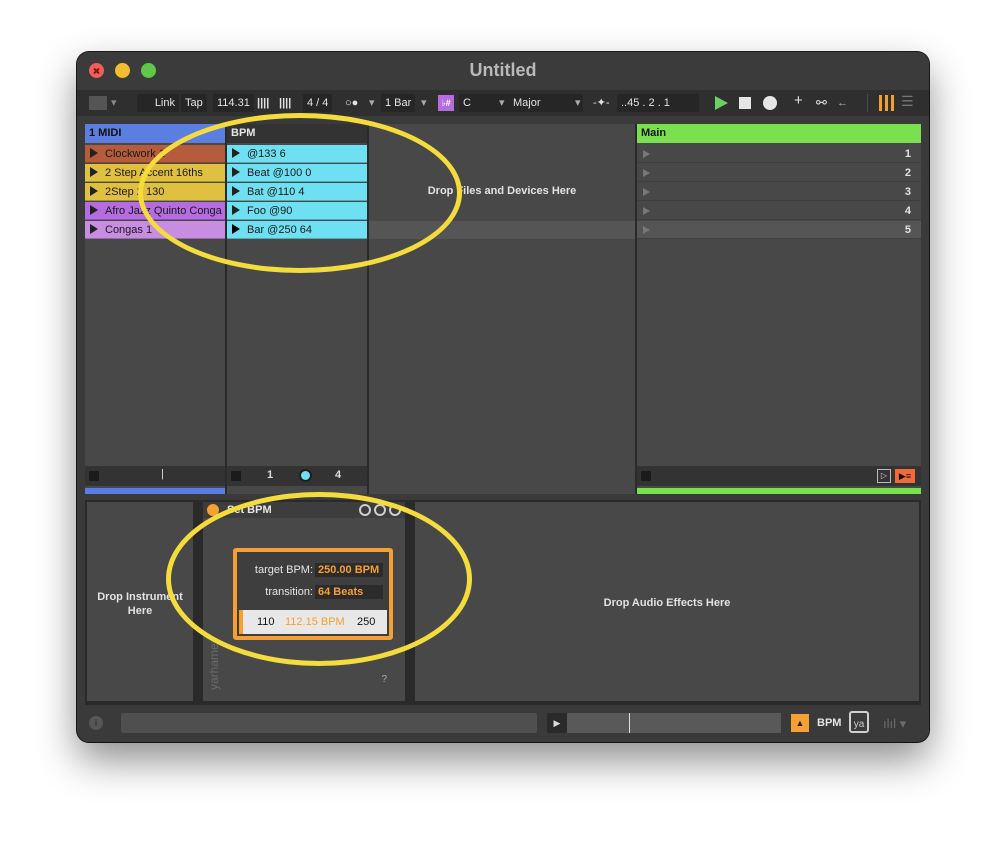 This screenshot has width=1005, height=843. I want to click on clip-slot: 2 Step Accent 16ths, so click(155, 173).